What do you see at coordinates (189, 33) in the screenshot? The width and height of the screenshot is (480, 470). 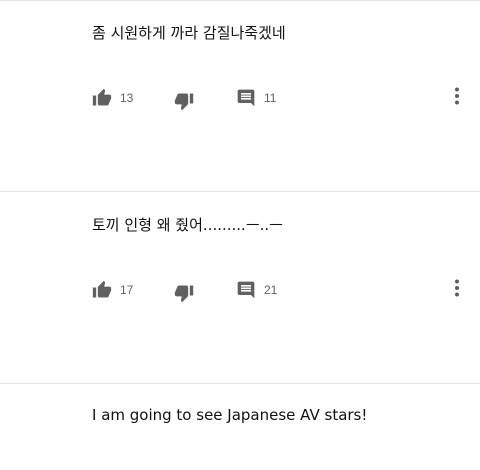 I see `comment-text: 좀 시원하게 까라 감질나죽겠네` at bounding box center [189, 33].